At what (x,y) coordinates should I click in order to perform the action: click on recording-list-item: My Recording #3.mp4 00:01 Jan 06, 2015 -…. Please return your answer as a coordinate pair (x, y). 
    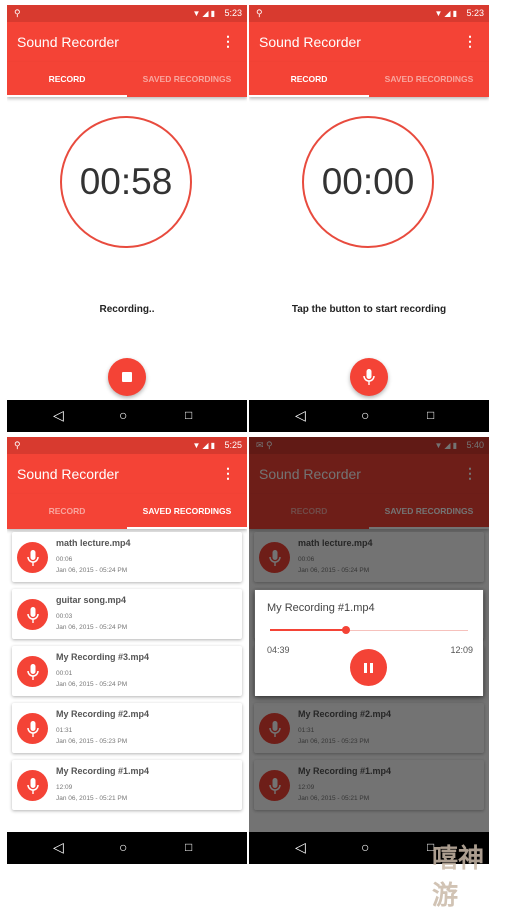
    Looking at the image, I should click on (127, 671).